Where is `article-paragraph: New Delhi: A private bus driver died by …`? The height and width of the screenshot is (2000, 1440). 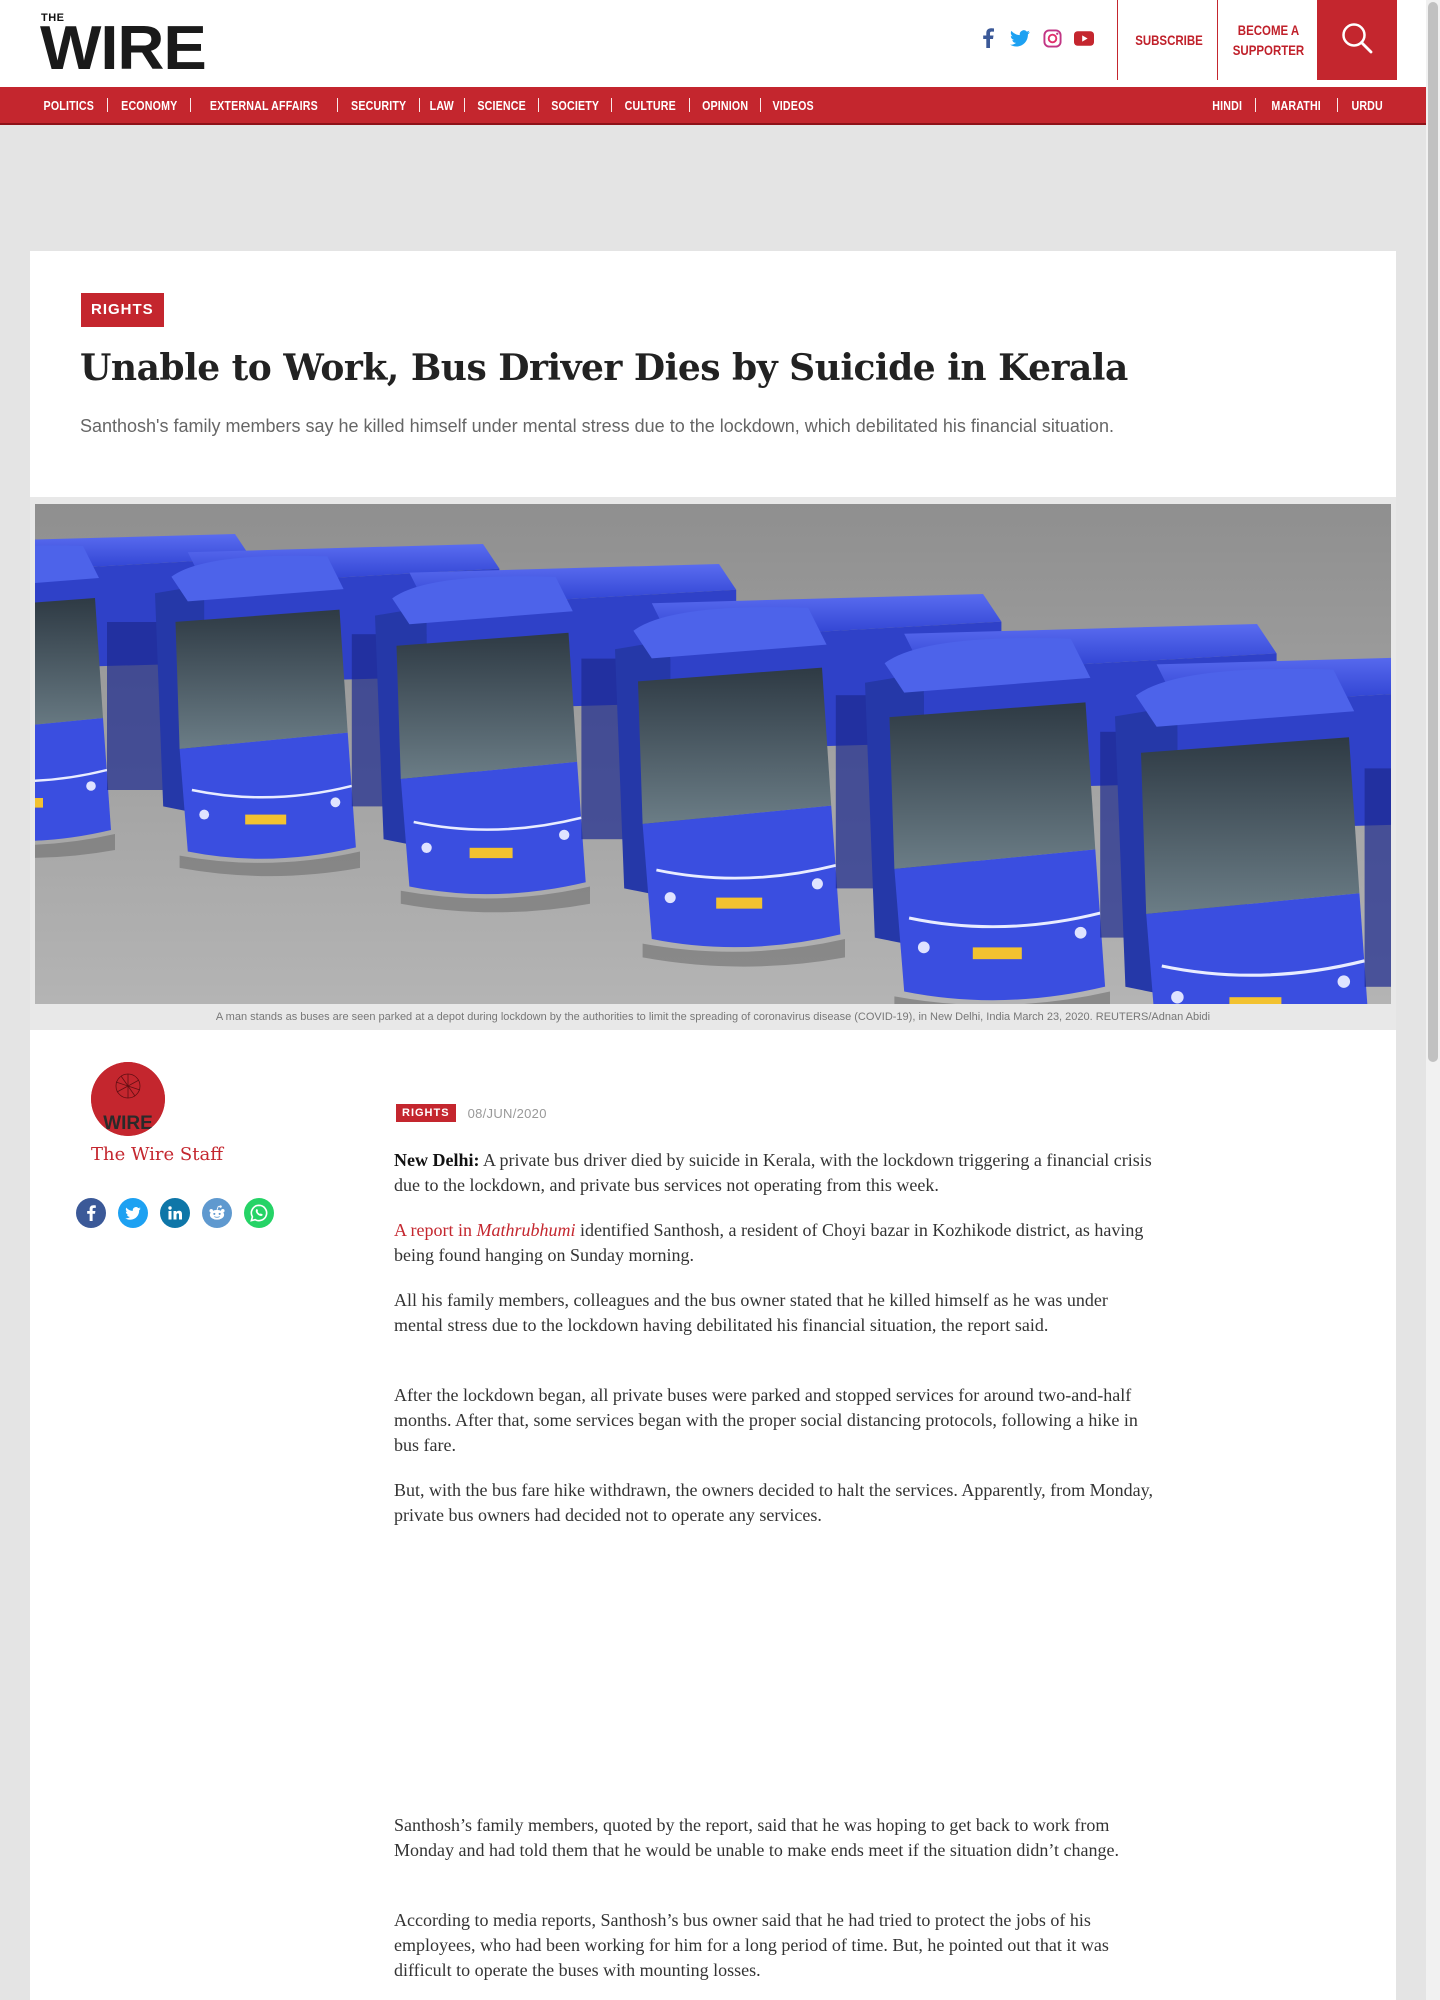 article-paragraph: New Delhi: A private bus driver died by … is located at coordinates (774, 1173).